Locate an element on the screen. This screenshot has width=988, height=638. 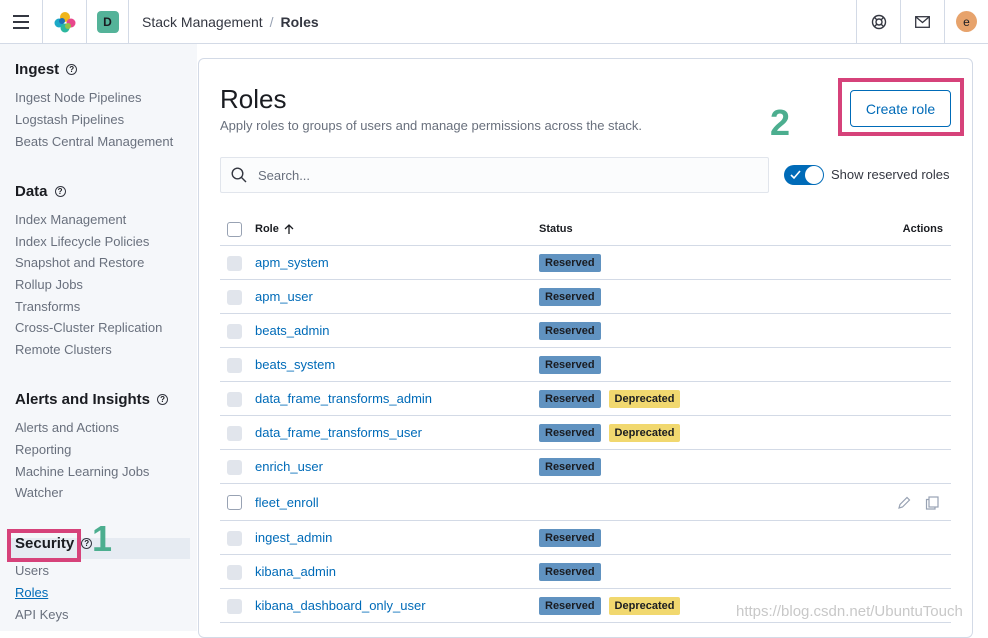
sidebar-item-rollup-jobs: Rollup Jobs is located at coordinates (49, 284).